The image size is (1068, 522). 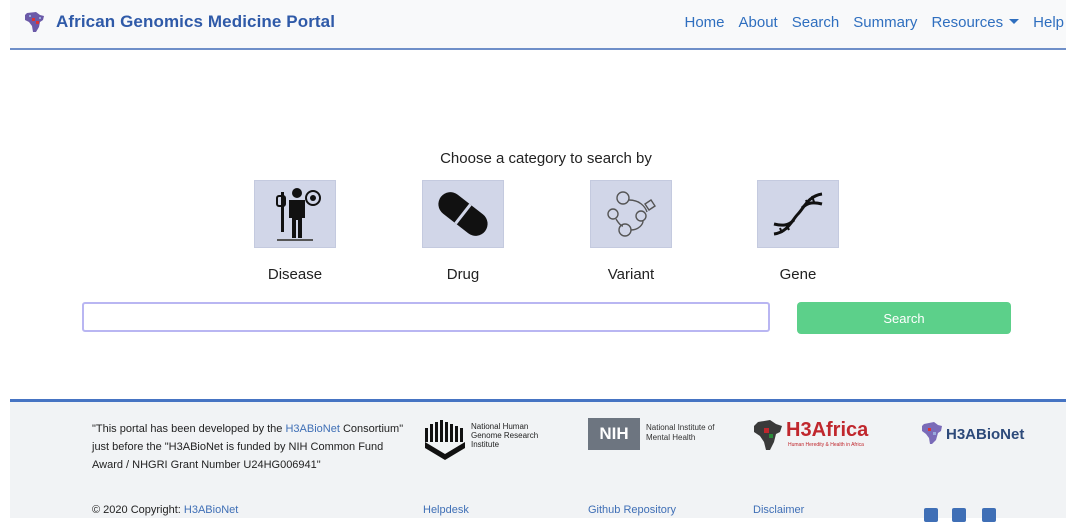 I want to click on category-disease-tile, so click(x=295, y=214).